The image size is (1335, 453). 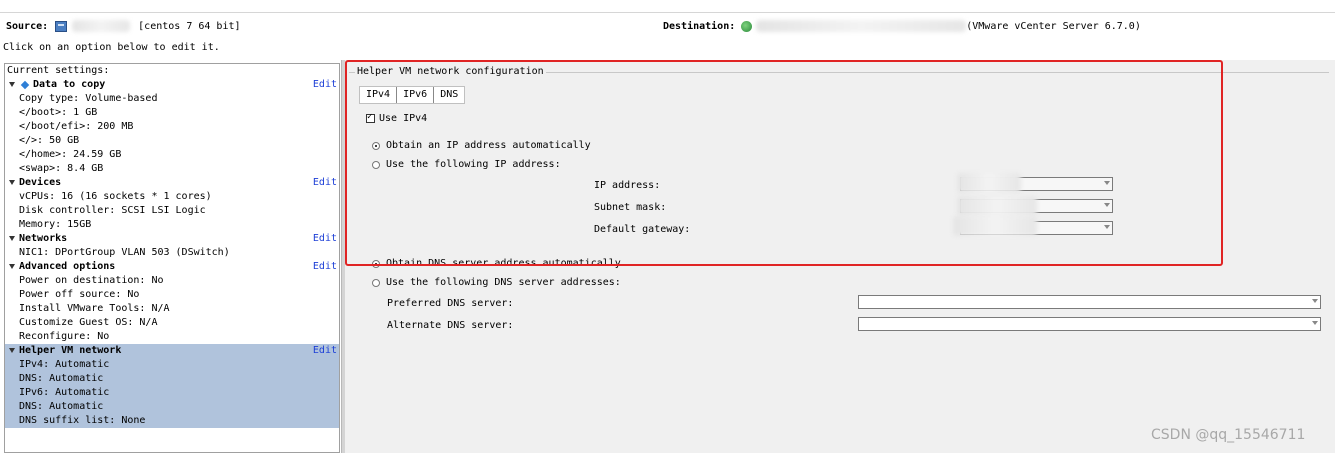 What do you see at coordinates (325, 239) in the screenshot?
I see `edit-networks-link: Edit` at bounding box center [325, 239].